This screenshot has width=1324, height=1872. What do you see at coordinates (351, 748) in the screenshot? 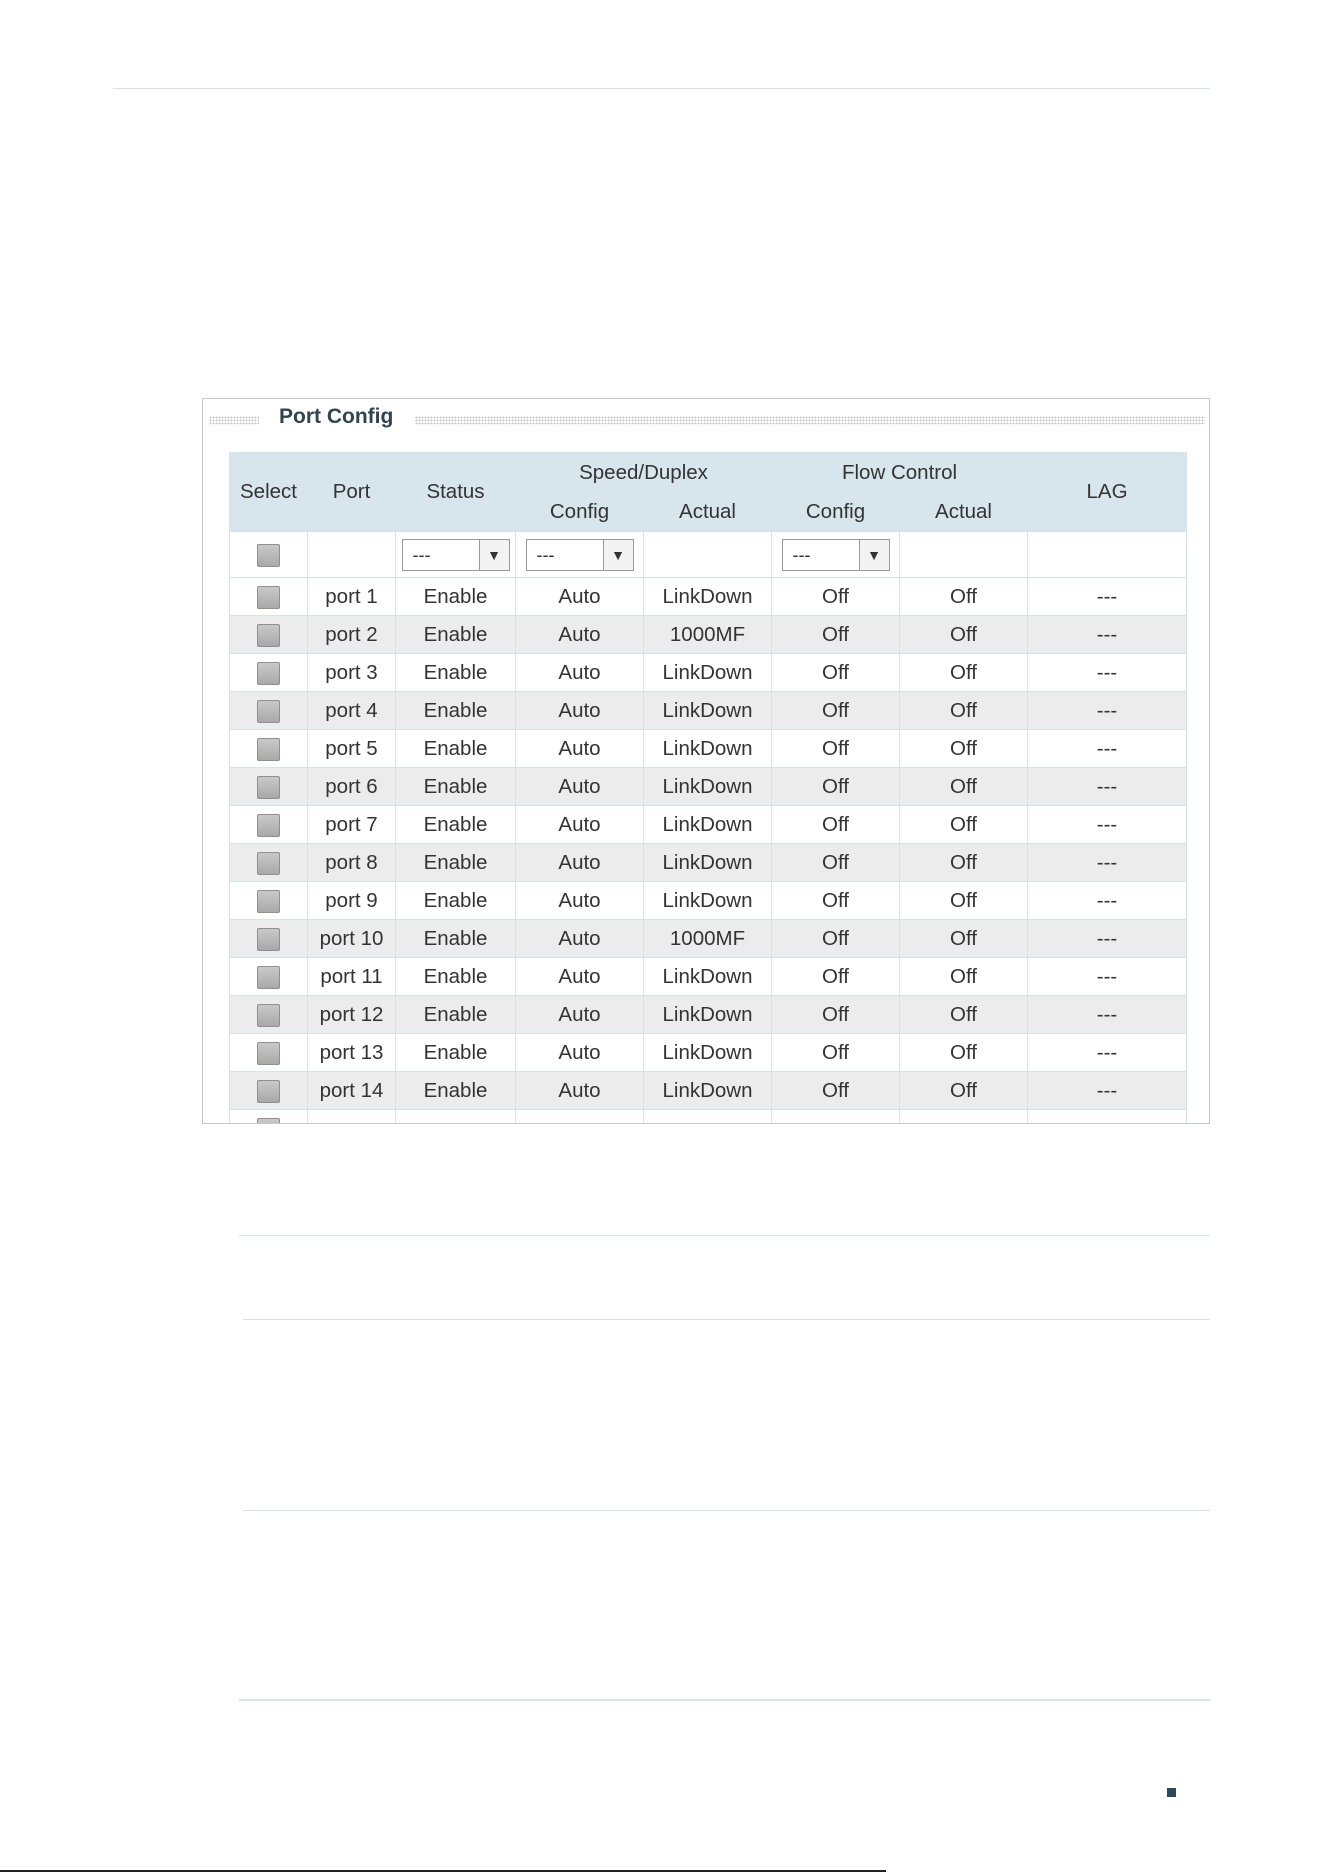
I see `port-cell: port 5` at bounding box center [351, 748].